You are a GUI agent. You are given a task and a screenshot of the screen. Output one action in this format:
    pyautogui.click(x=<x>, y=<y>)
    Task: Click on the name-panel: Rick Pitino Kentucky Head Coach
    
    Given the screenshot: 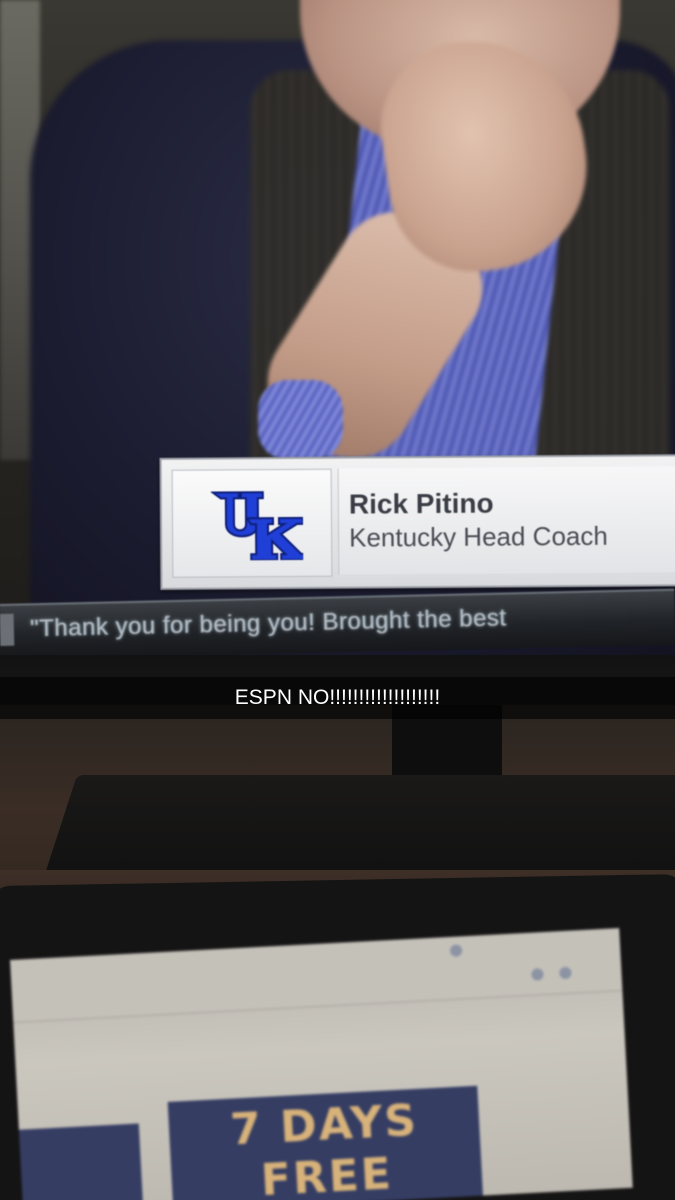 What is the action you would take?
    pyautogui.click(x=506, y=520)
    